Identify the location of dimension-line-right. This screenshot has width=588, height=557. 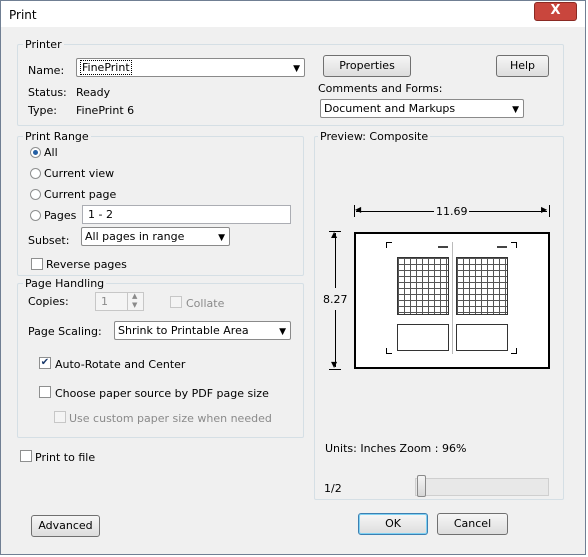
(508, 211).